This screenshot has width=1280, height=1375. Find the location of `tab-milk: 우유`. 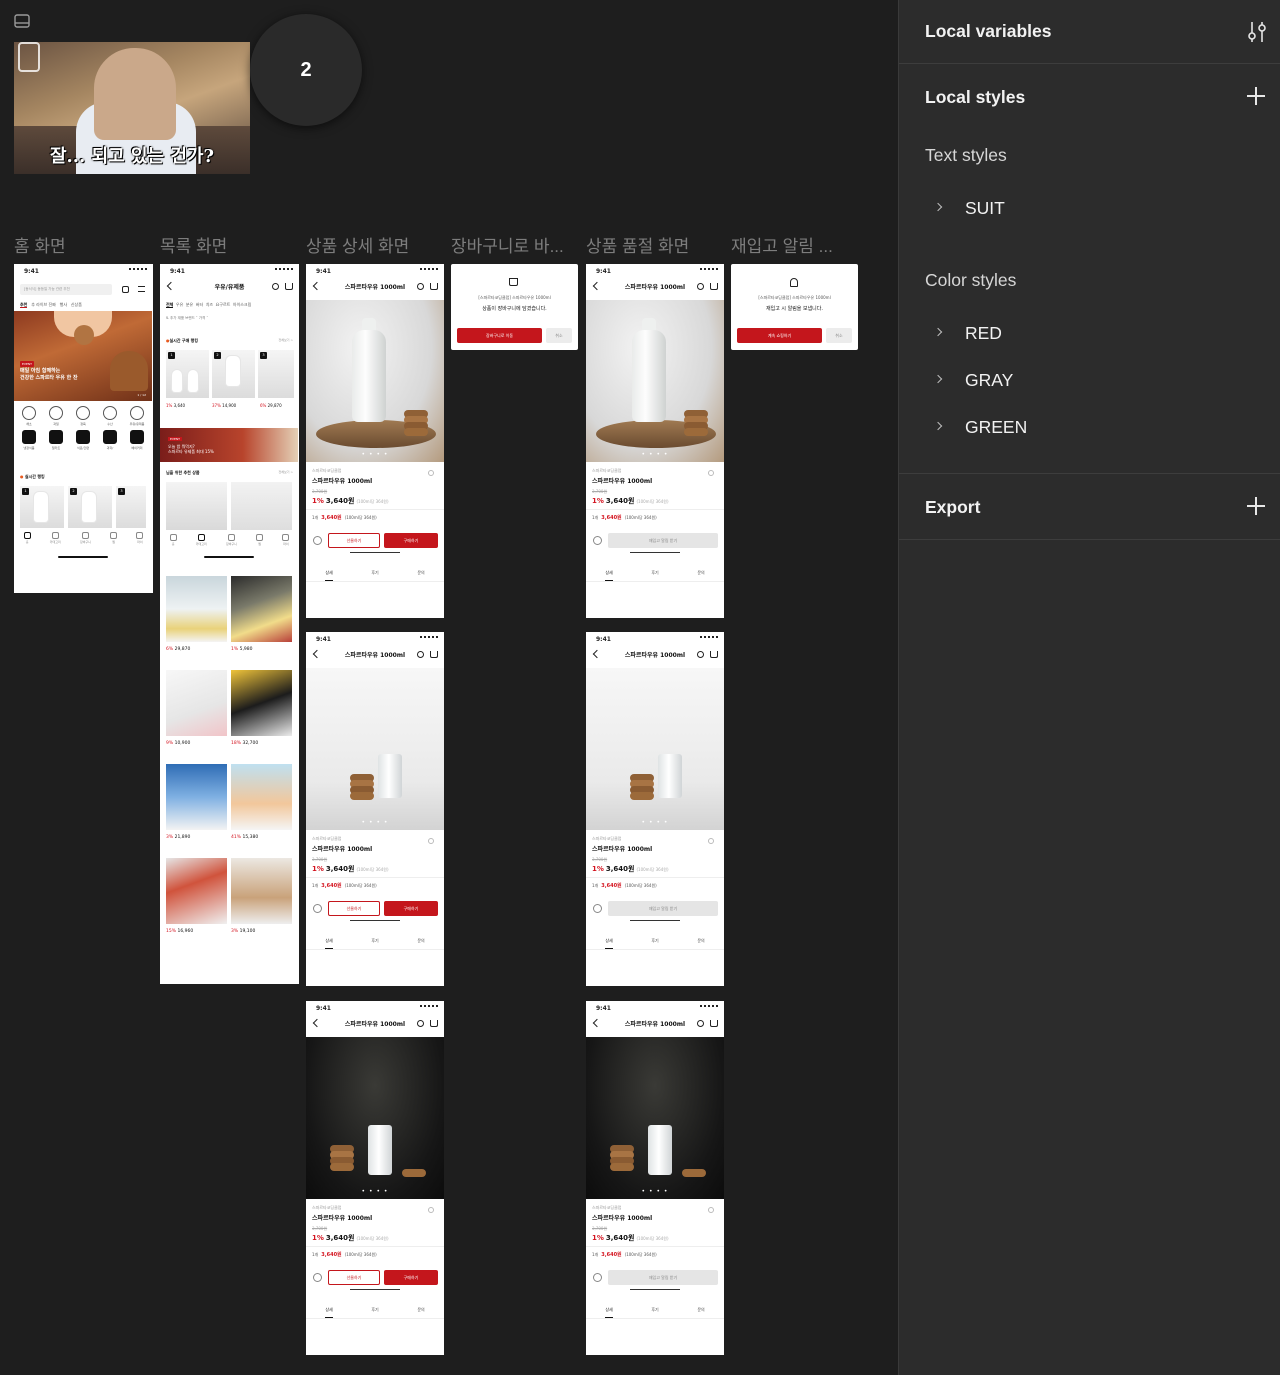

tab-milk: 우유 is located at coordinates (179, 304).